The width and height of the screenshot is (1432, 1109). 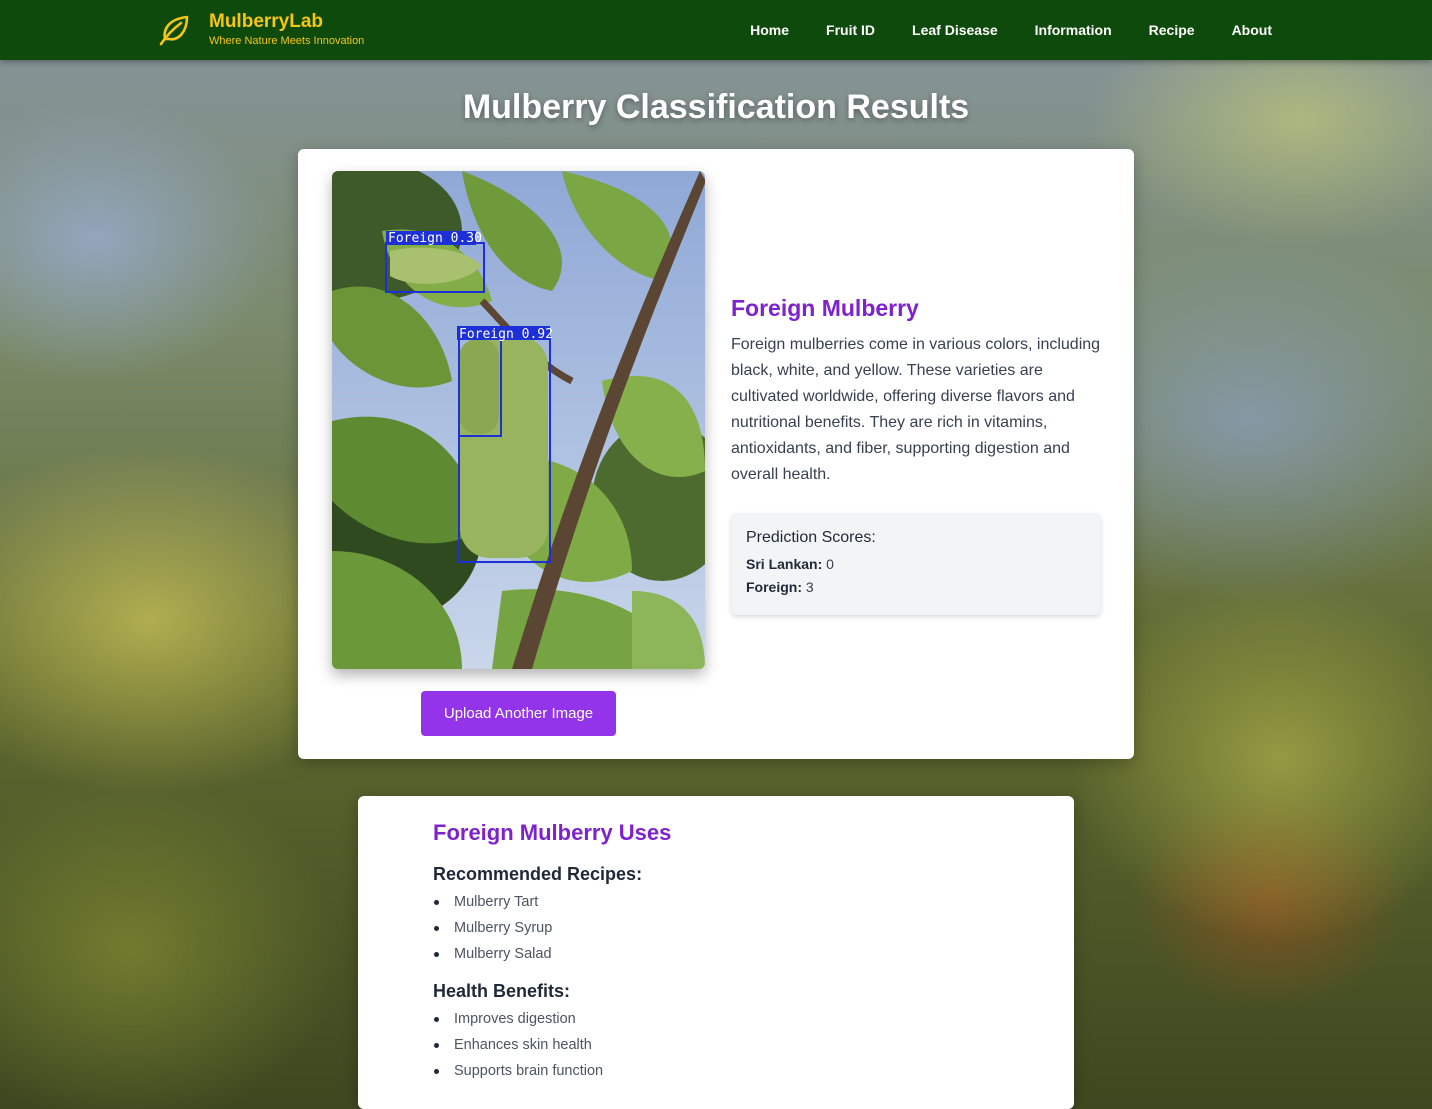 I want to click on prediction-scores-title: Prediction Scores:, so click(x=811, y=537).